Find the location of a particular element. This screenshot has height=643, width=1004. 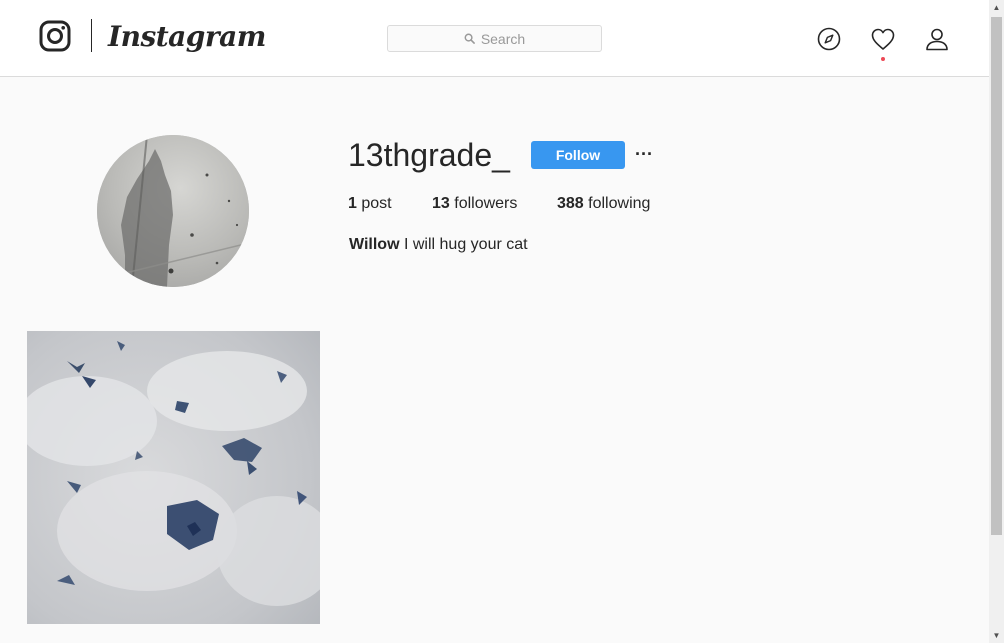

instagram-wordmark: Instagram is located at coordinates (187, 37).